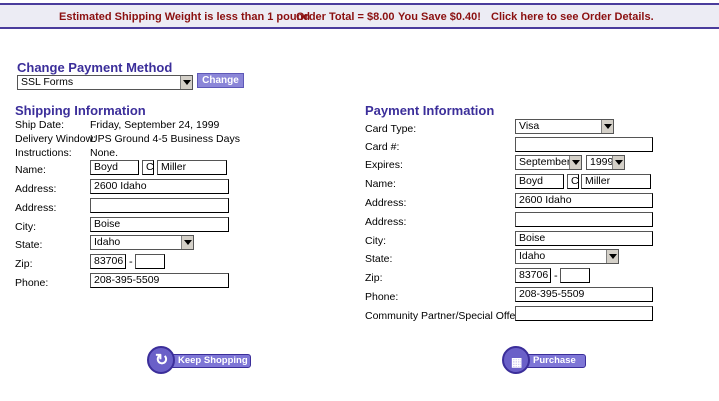  Describe the element at coordinates (567, 256) in the screenshot. I see `pay-state-select: Idaho` at that location.